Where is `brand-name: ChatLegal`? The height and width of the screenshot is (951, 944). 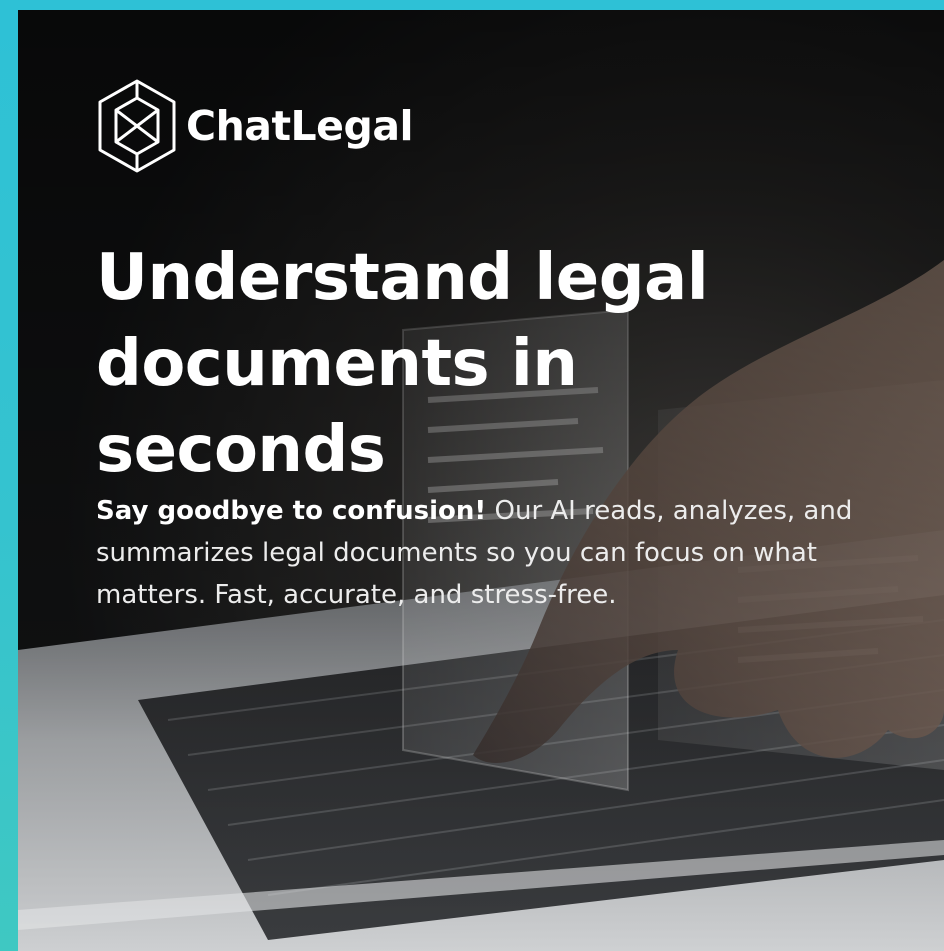
brand-name: ChatLegal is located at coordinates (300, 125).